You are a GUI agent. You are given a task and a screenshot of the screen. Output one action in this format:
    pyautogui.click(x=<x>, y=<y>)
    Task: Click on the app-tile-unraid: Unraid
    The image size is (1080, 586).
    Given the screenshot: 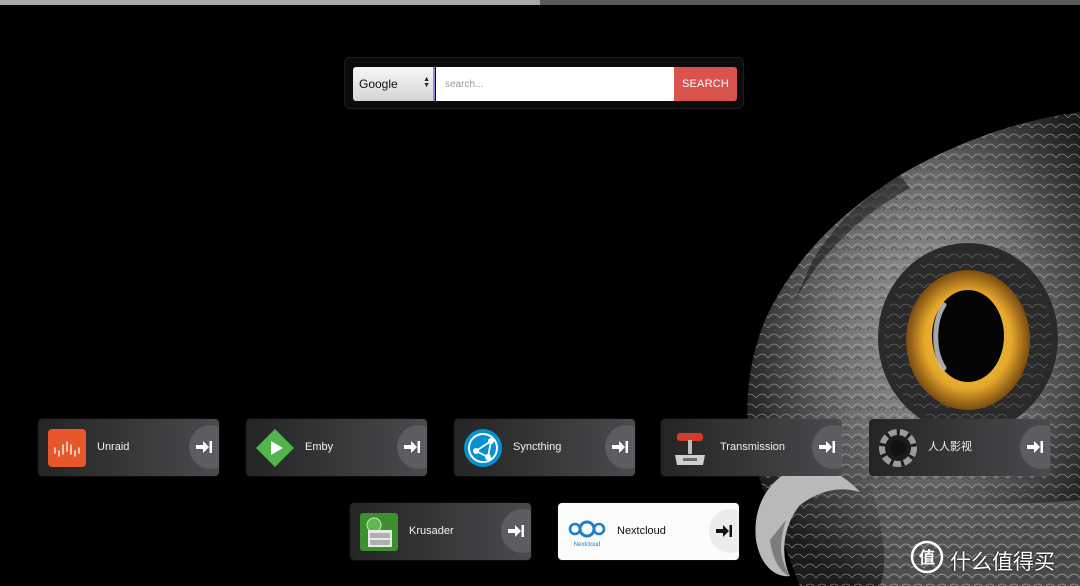 What is the action you would take?
    pyautogui.click(x=128, y=447)
    